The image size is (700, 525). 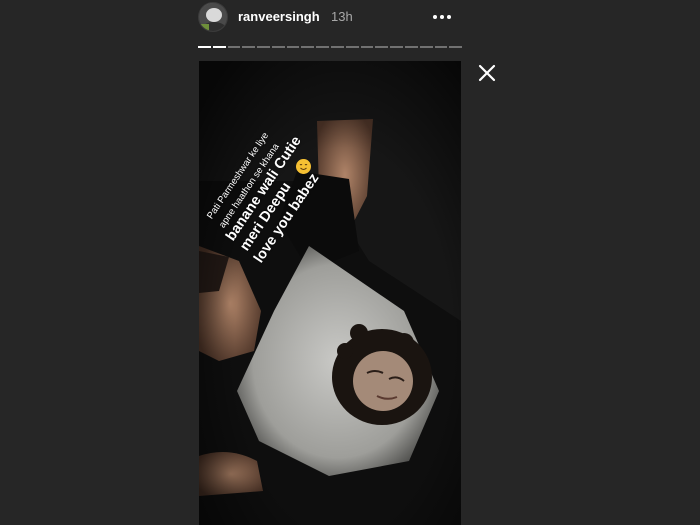 What do you see at coordinates (279, 16) in the screenshot?
I see `username-link: ranveersingh` at bounding box center [279, 16].